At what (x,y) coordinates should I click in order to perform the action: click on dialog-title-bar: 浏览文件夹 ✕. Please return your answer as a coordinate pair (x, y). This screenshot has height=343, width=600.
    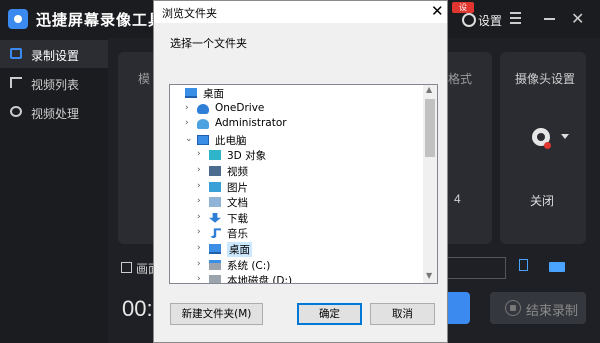
    Looking at the image, I should click on (300, 12).